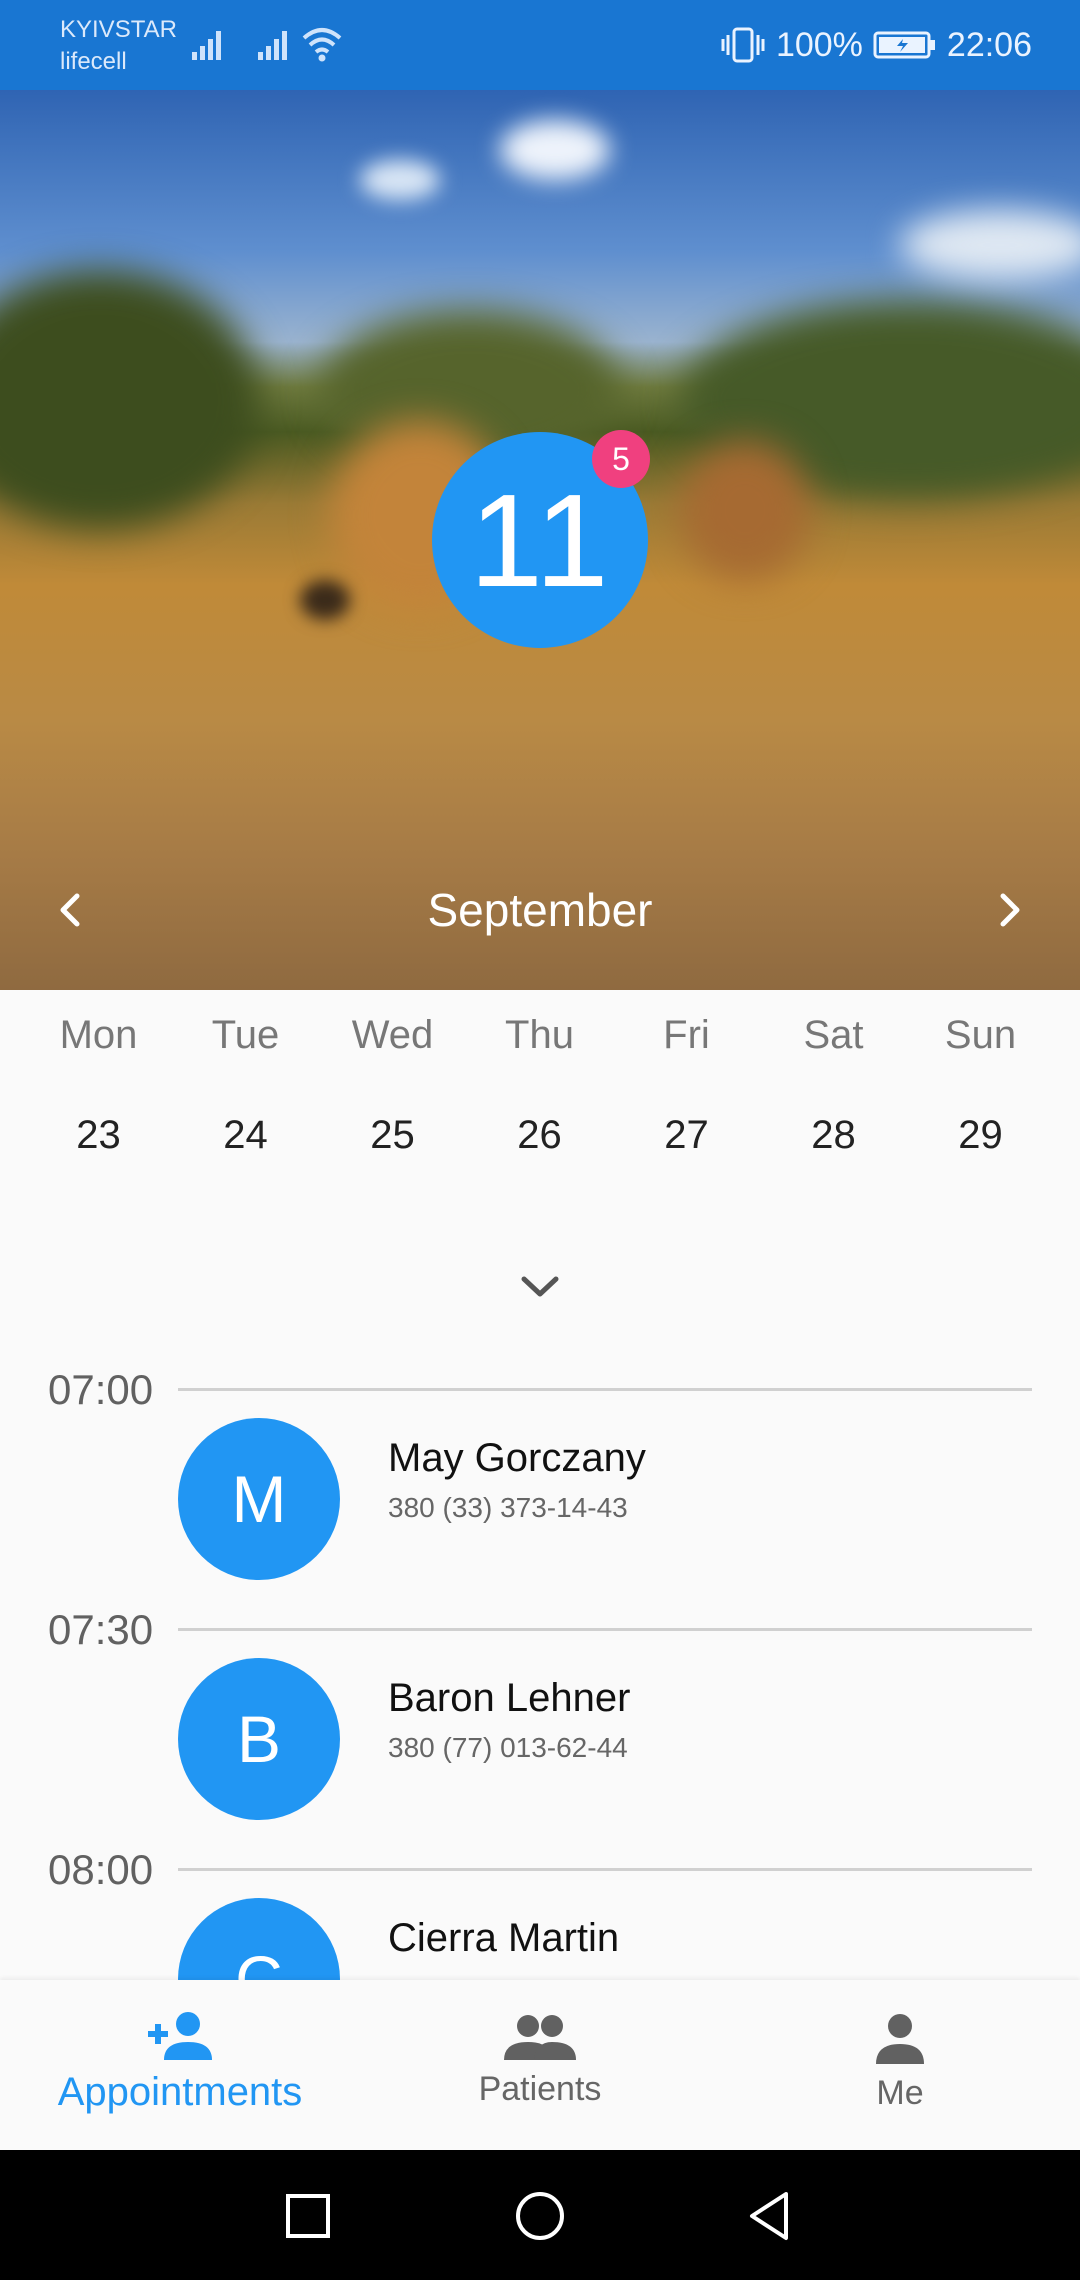 This screenshot has height=2280, width=1080. I want to click on time-slot: 07:00 M May Gorczany 380 (33) 373-14-43, so click(540, 1482).